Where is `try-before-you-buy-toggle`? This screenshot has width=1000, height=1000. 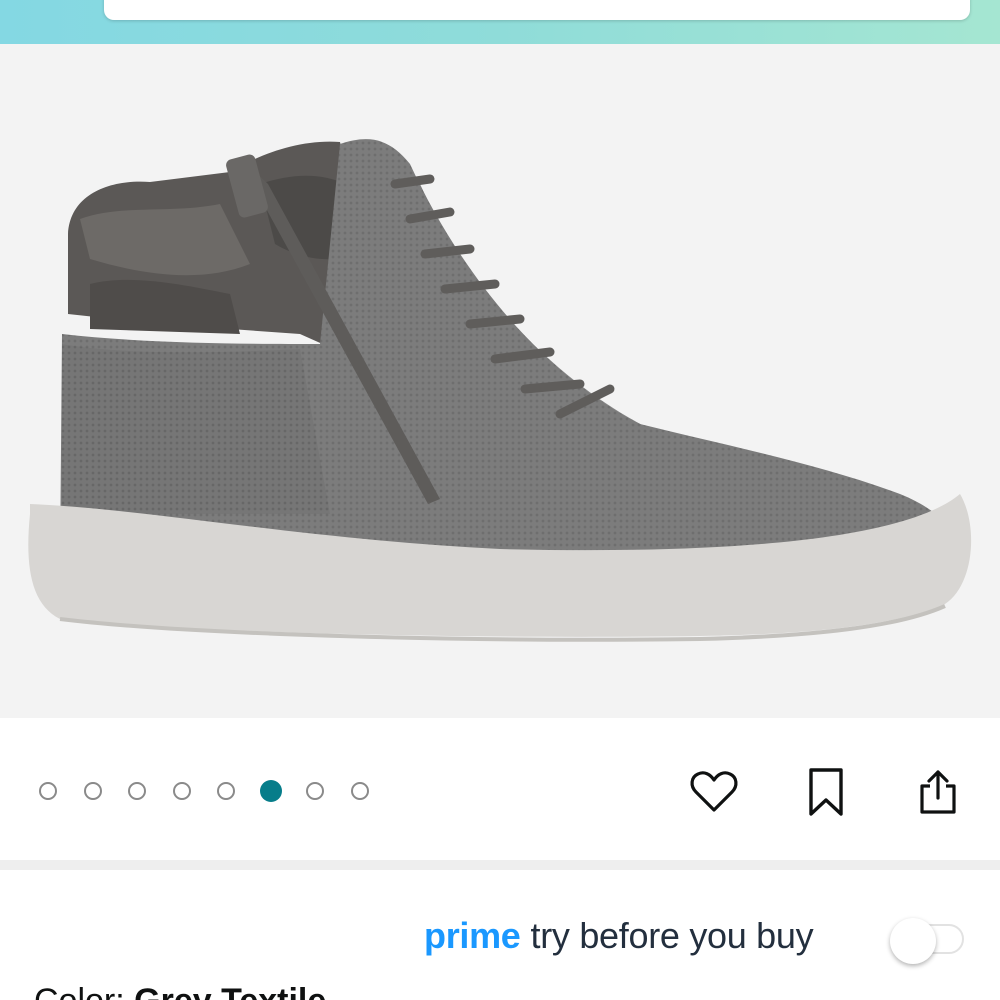 try-before-you-buy-toggle is located at coordinates (928, 941).